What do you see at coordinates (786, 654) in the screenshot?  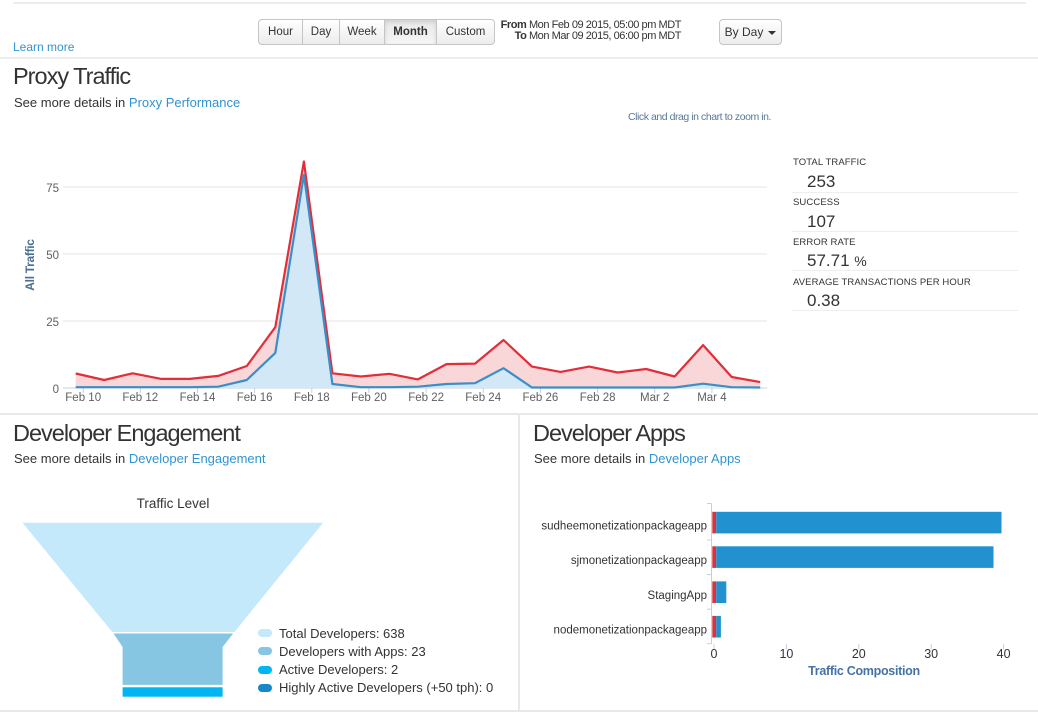 I see `svg-text: 10` at bounding box center [786, 654].